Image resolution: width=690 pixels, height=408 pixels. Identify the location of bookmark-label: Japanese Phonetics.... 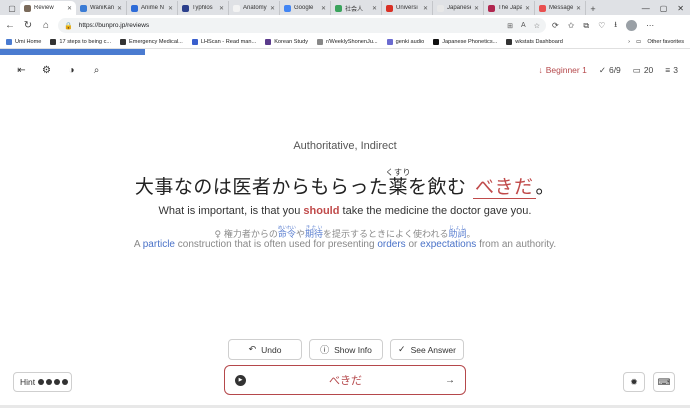
(470, 42).